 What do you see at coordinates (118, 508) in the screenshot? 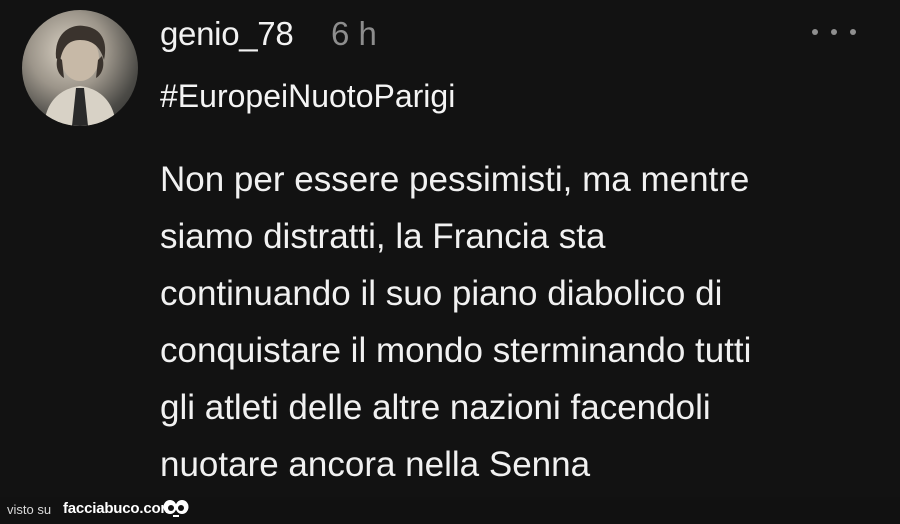
I see `watermark-brand: facciabuco.com` at bounding box center [118, 508].